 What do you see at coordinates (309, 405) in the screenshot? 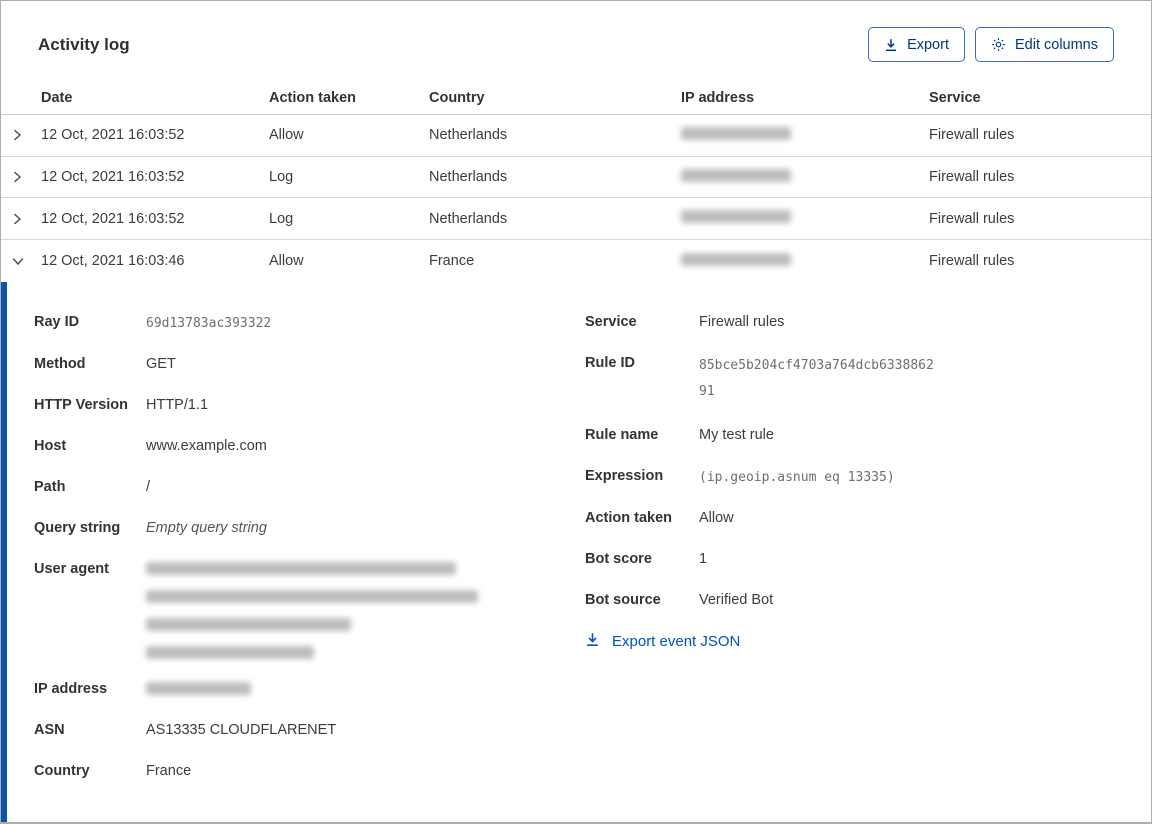
I see `detail-field-http-version: HTTP Version HTTP/1.1` at bounding box center [309, 405].